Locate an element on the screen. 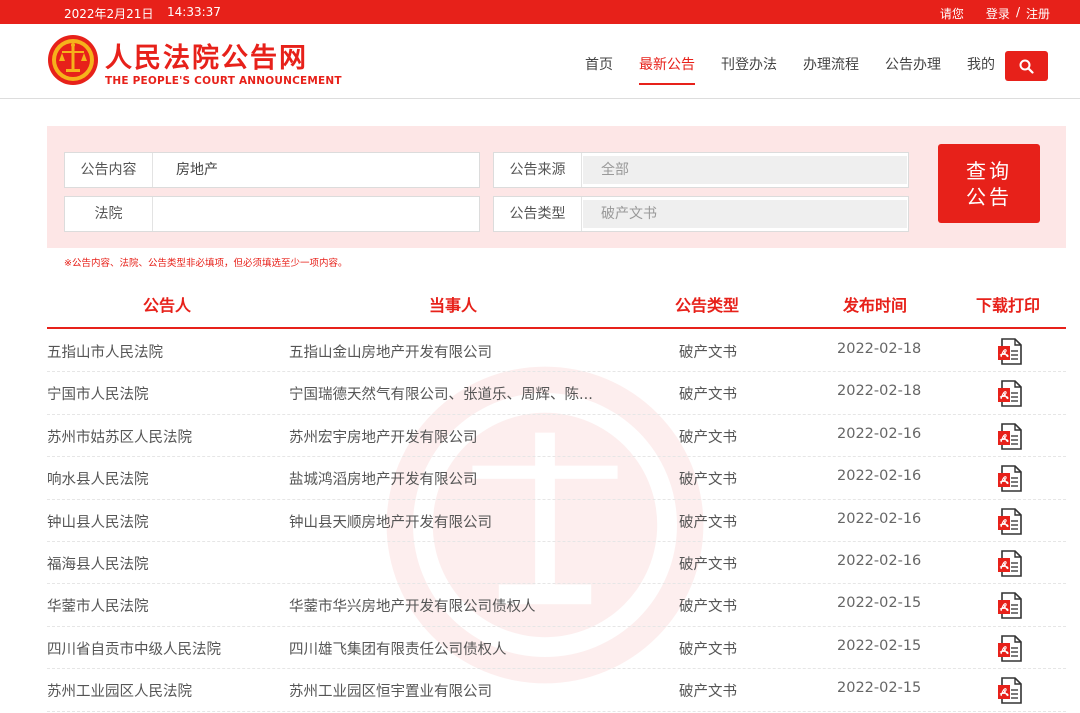 The height and width of the screenshot is (713, 1080). party-cell: 五指山金山房地产开发有限公司 is located at coordinates (454, 351).